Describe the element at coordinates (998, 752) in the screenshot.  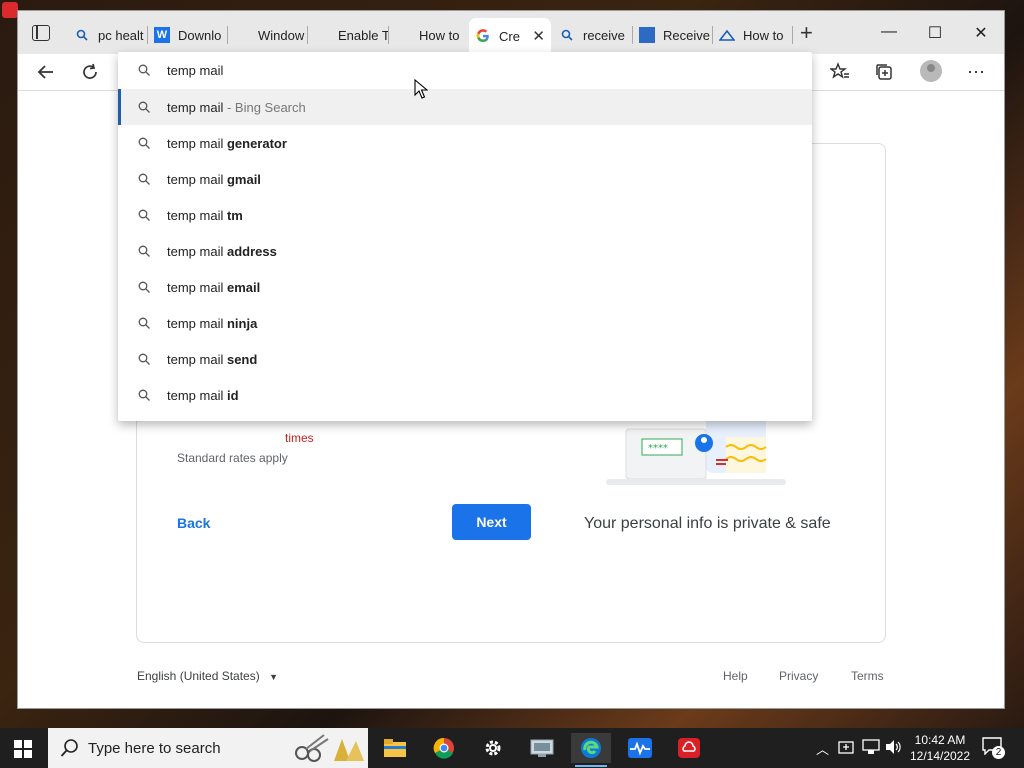
I see `notification-count-badge: 2` at that location.